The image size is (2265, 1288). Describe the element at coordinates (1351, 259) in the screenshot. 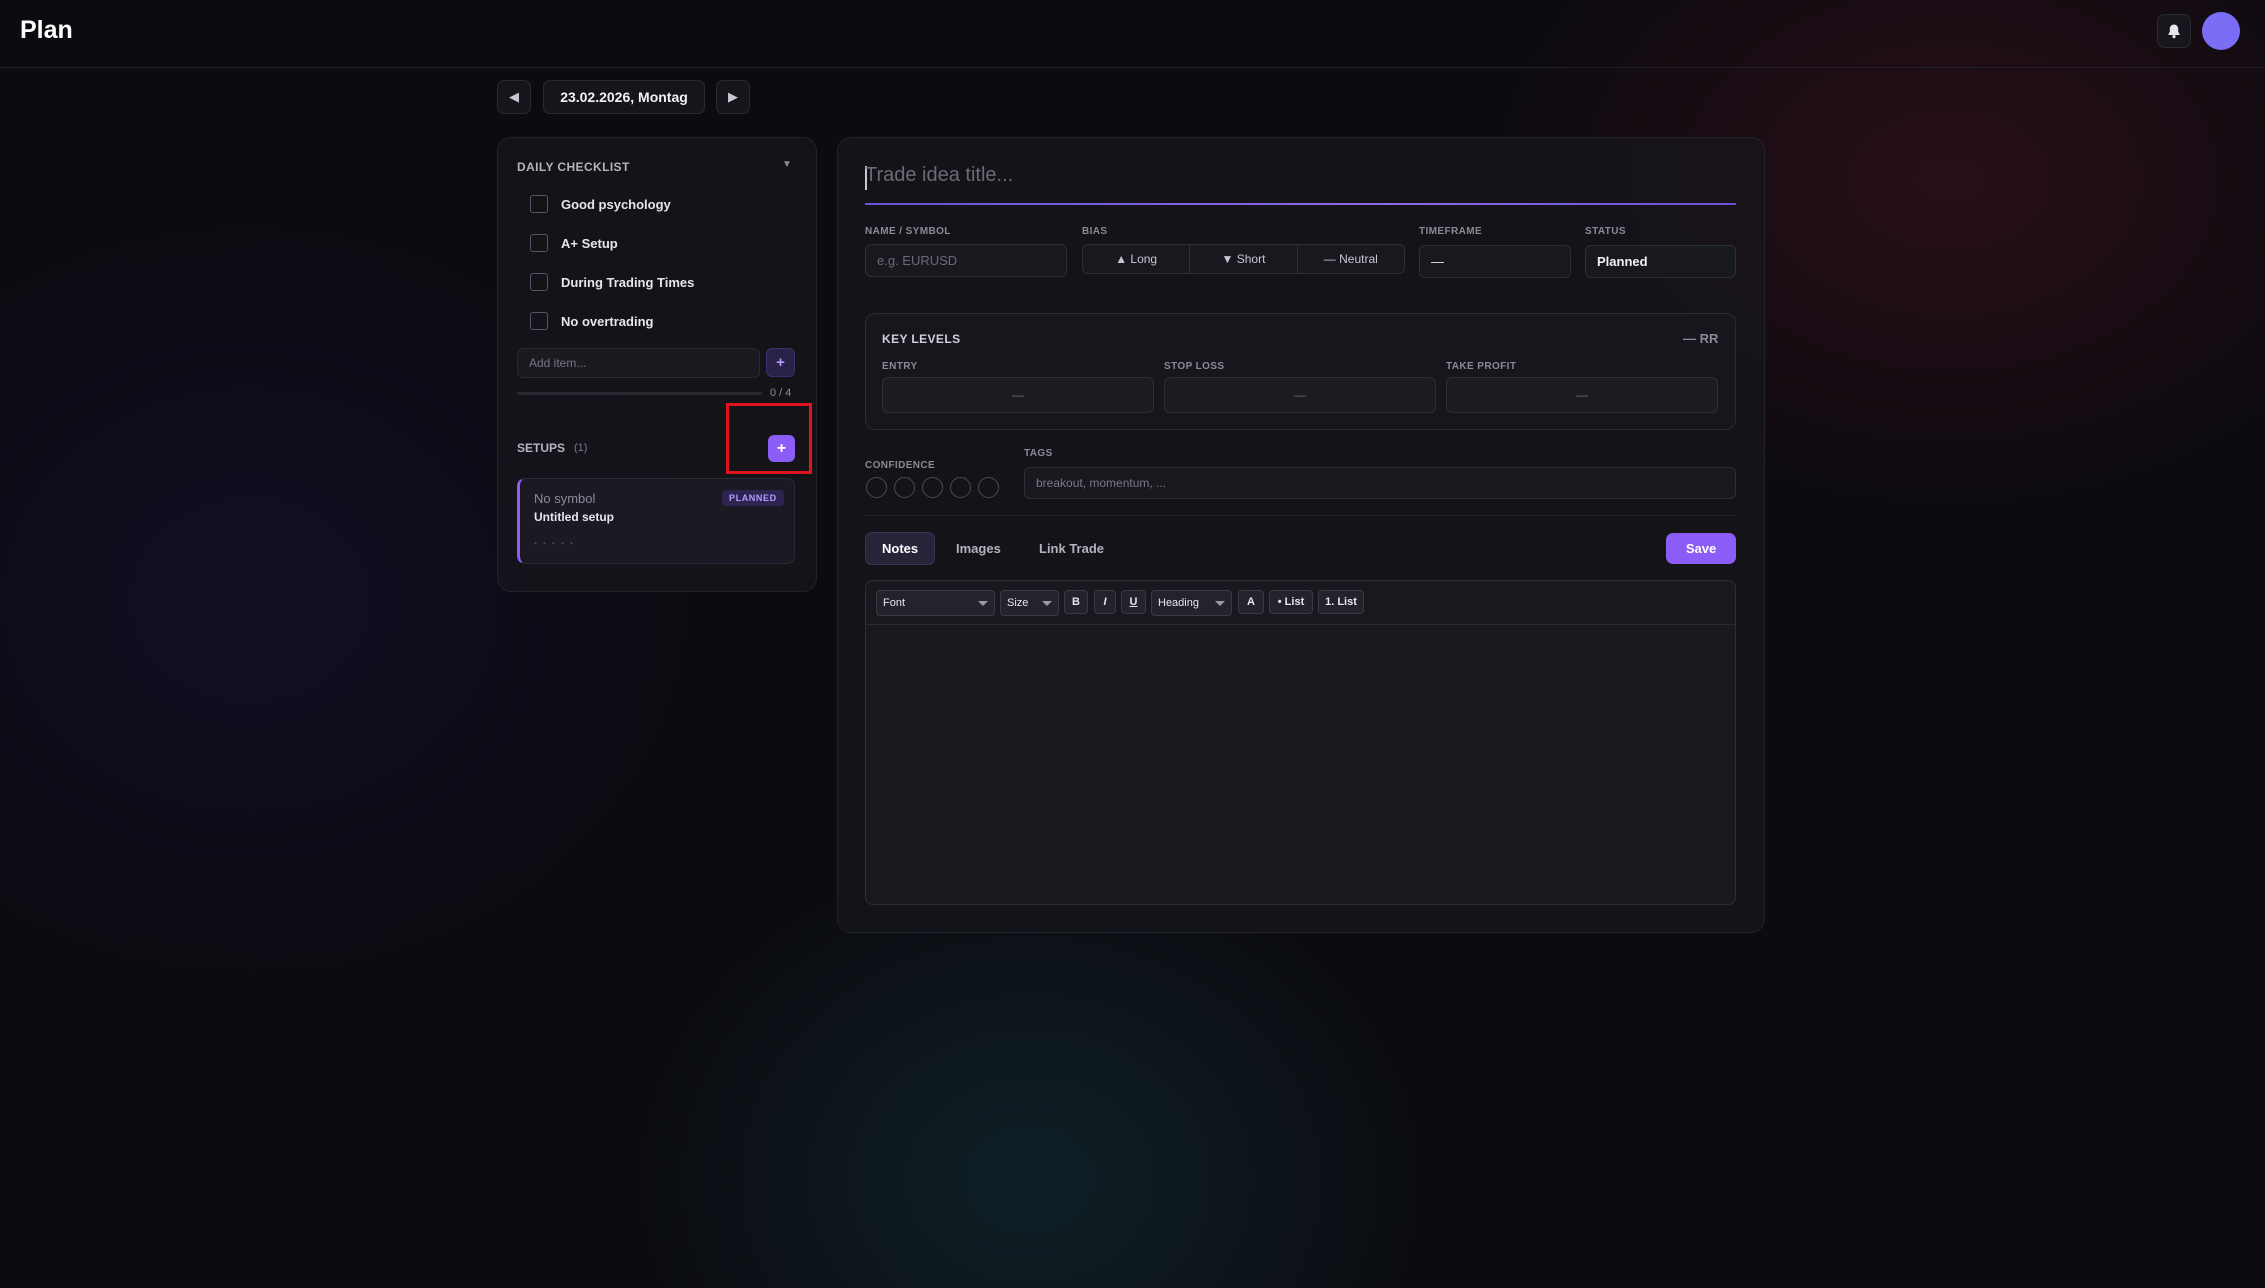

I see `bias-neutral-button: — Neutral` at that location.